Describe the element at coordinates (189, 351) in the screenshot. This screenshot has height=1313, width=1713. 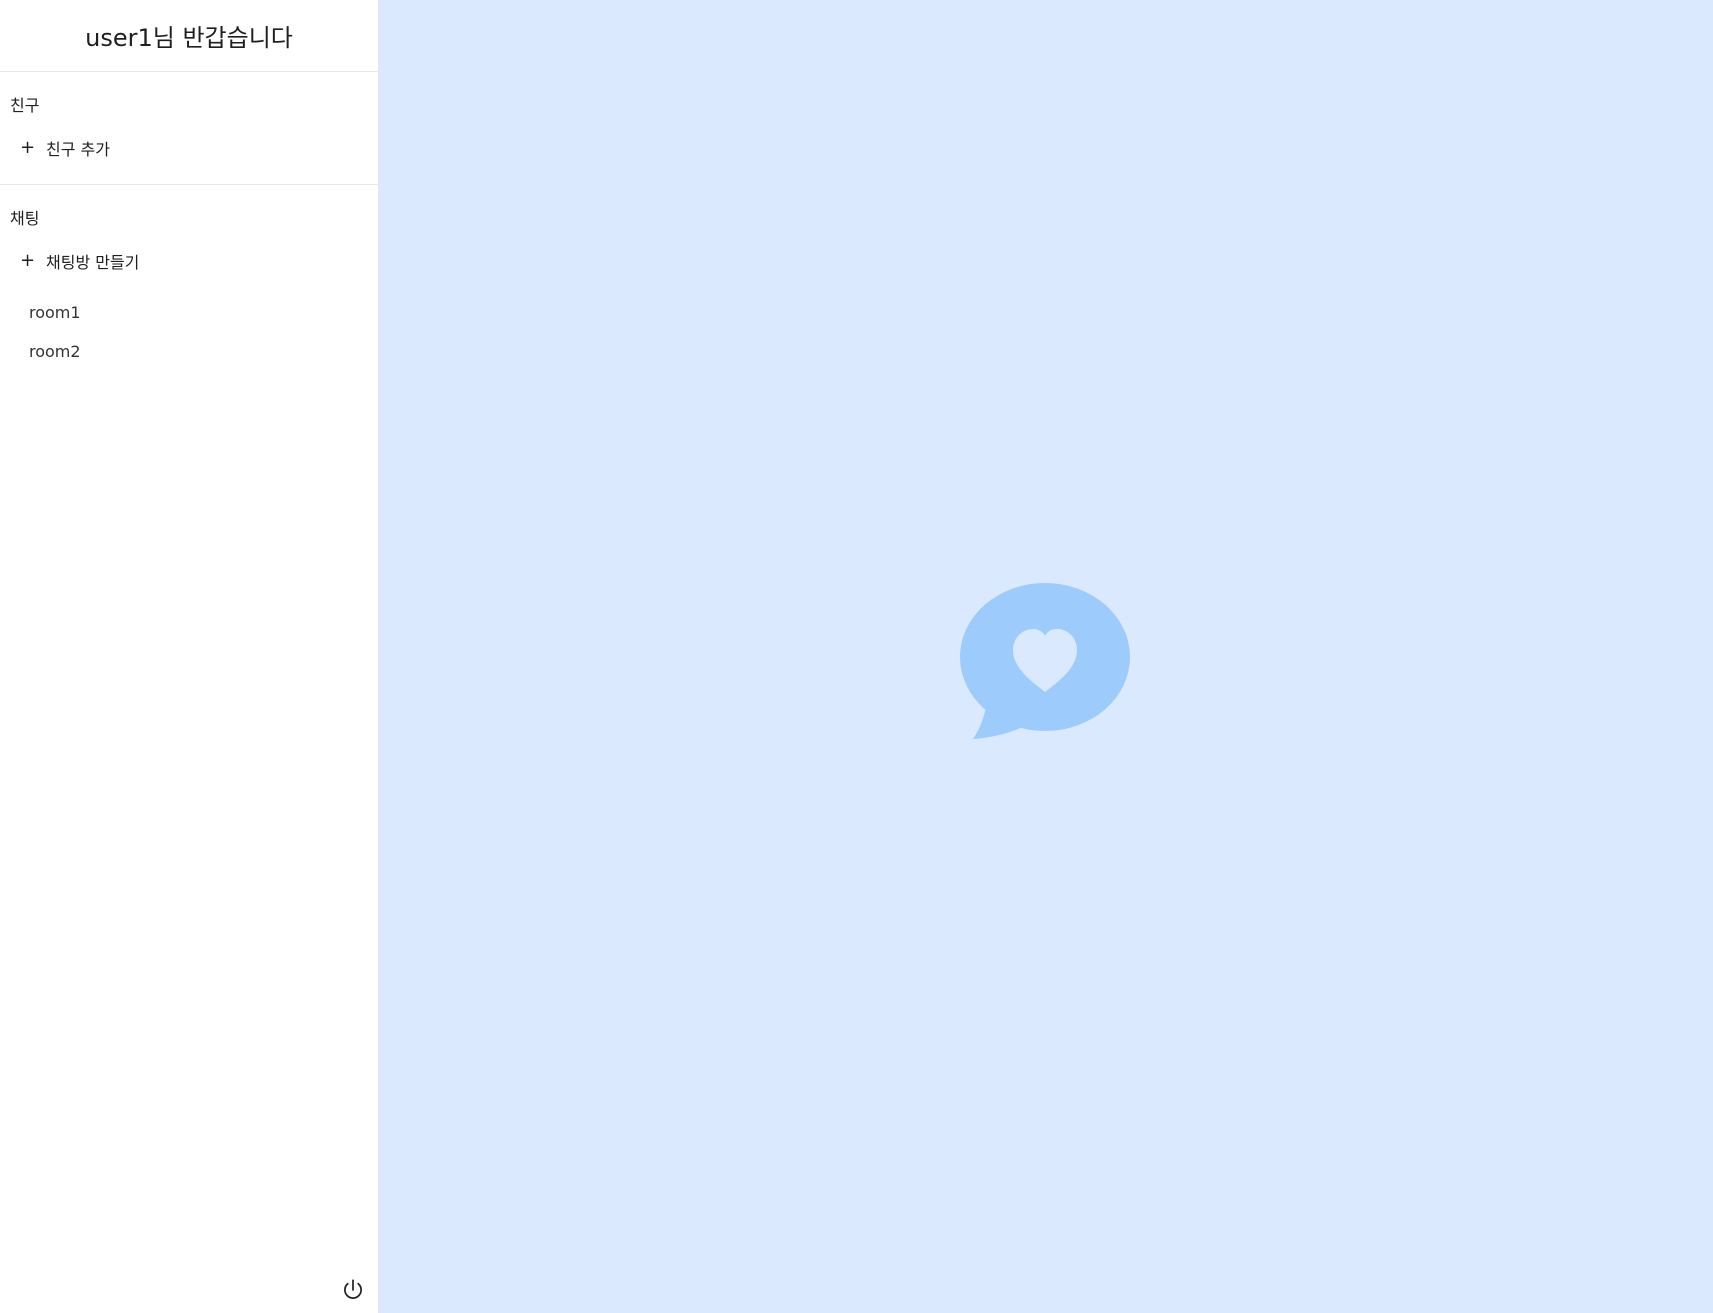
I see `room-item: room2` at that location.